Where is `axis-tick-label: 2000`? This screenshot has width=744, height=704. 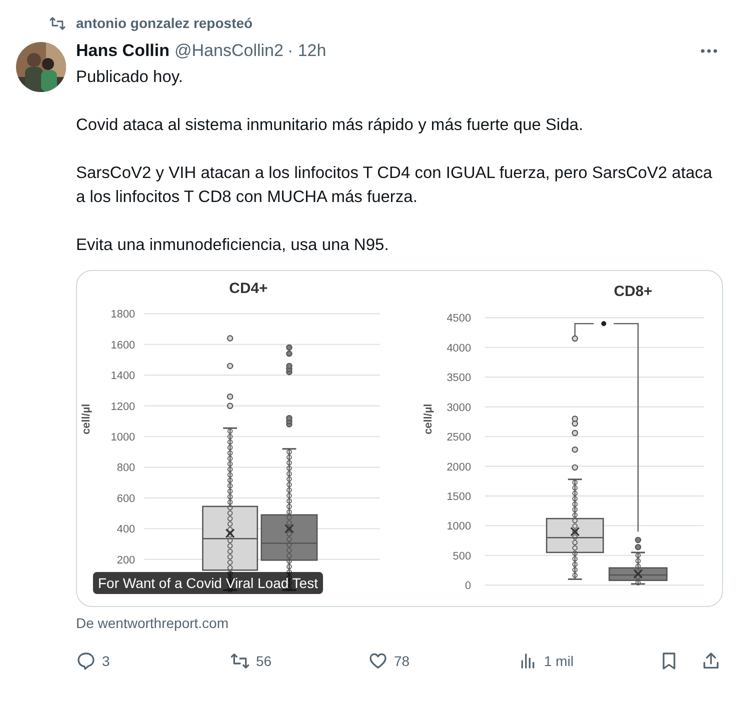
axis-tick-label: 2000 is located at coordinates (459, 467).